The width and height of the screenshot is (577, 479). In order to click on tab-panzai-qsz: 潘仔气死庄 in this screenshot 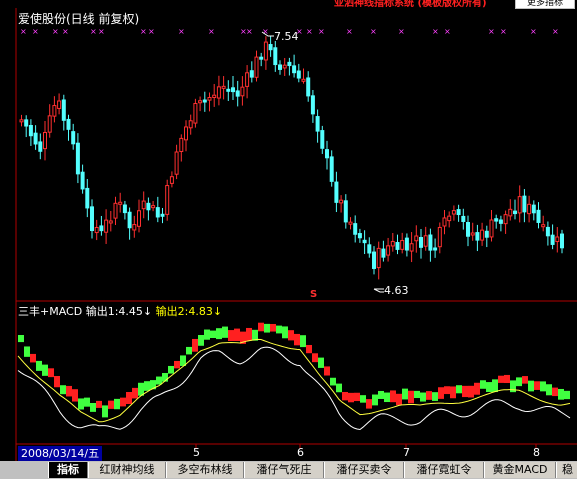, I will do `click(284, 470)`.